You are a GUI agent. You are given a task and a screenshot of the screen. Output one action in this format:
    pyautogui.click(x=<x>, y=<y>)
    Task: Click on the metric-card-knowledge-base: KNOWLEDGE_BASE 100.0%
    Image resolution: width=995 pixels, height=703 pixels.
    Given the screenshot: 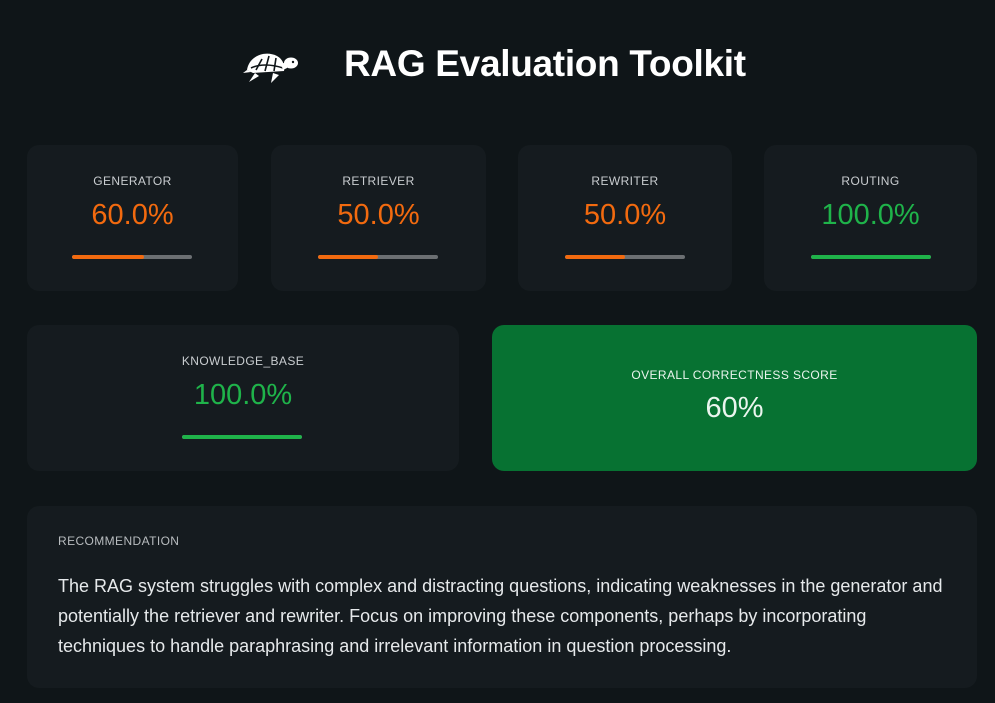 What is the action you would take?
    pyautogui.click(x=243, y=398)
    